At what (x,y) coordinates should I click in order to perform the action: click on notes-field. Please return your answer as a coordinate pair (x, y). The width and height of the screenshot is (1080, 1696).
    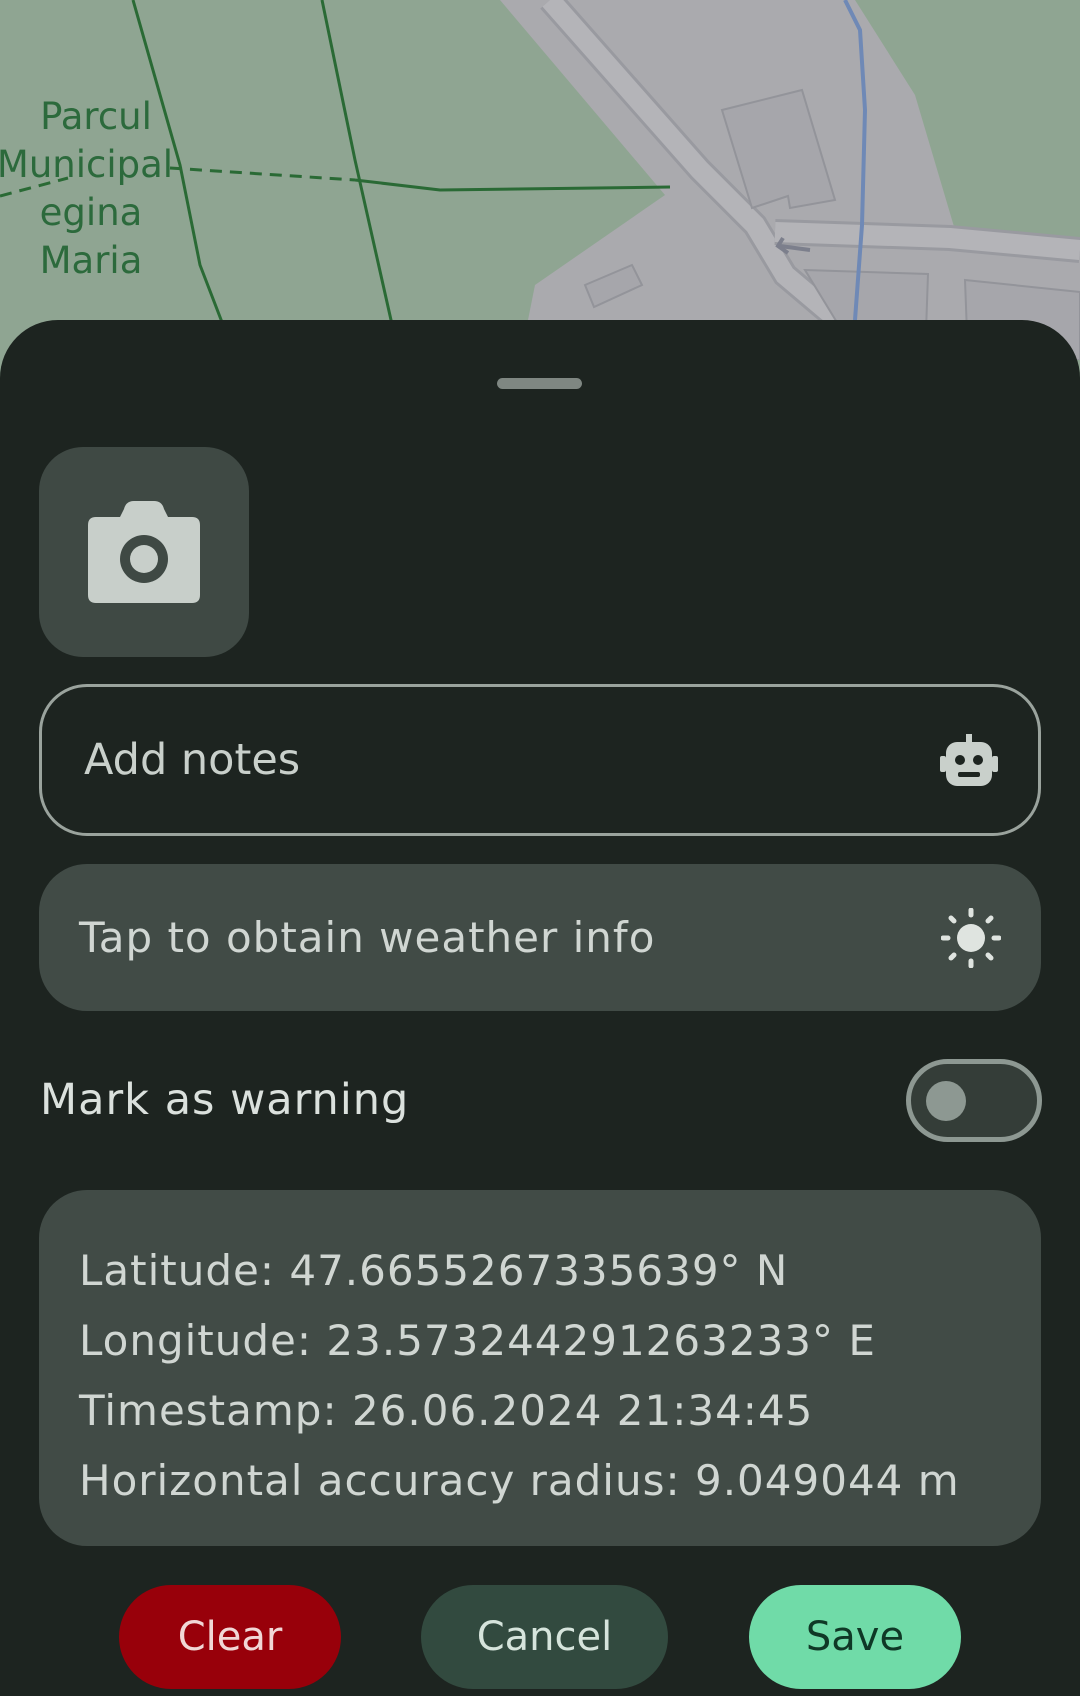
    Looking at the image, I should click on (540, 760).